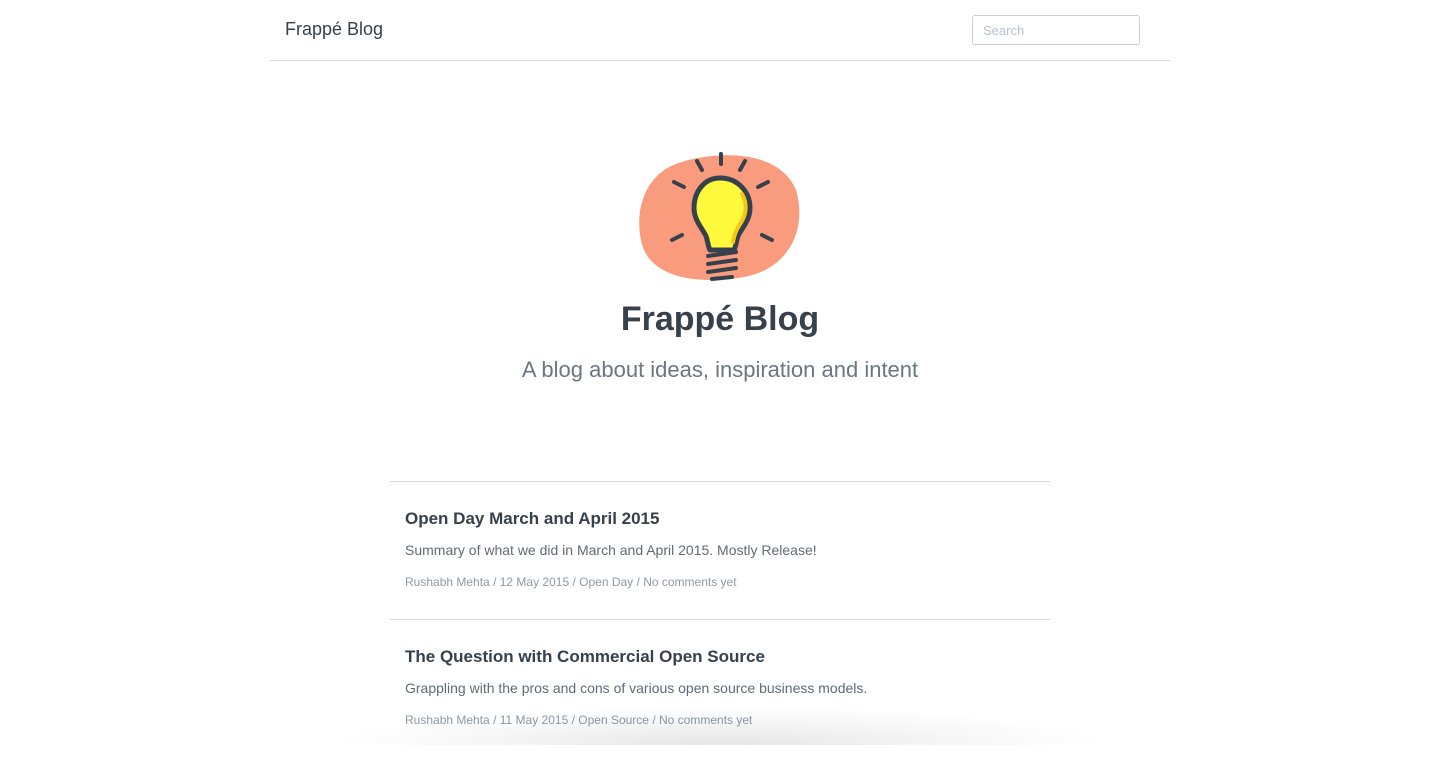 This screenshot has width=1440, height=757. I want to click on lightbulb-icon, so click(720, 218).